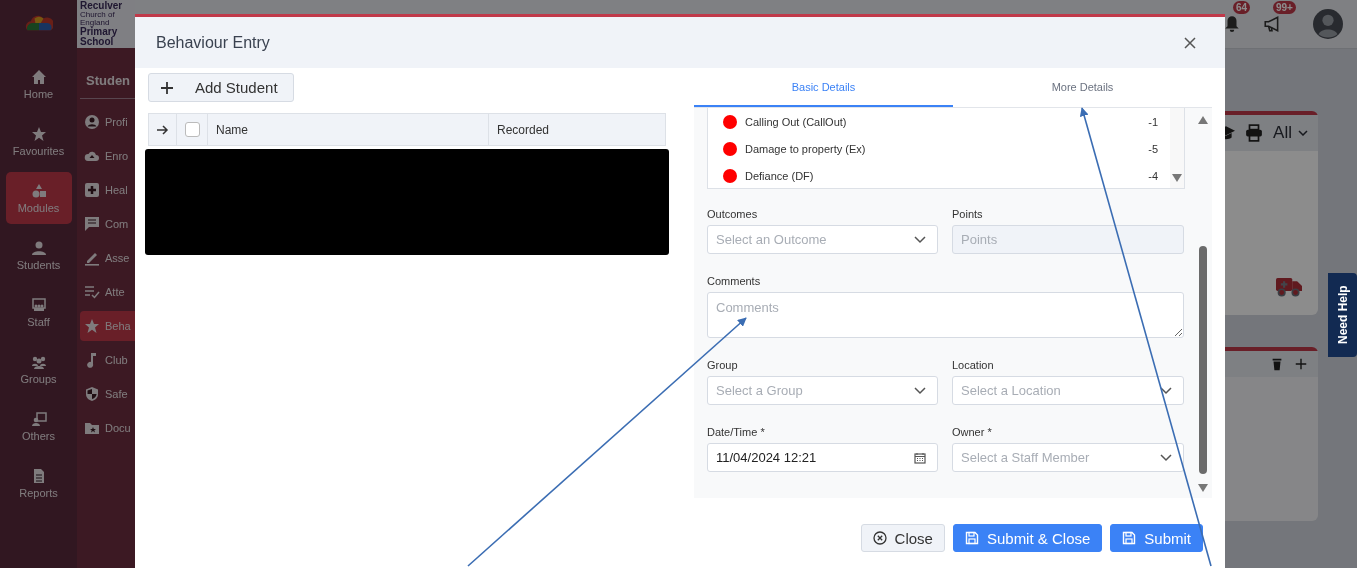  I want to click on date-field: 11/04/2024 12:21, so click(822, 457).